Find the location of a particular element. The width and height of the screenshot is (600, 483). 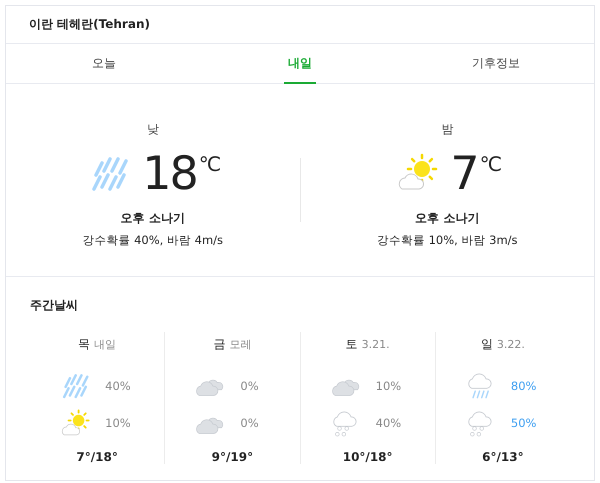

period-label: 낮 is located at coordinates (152, 129).